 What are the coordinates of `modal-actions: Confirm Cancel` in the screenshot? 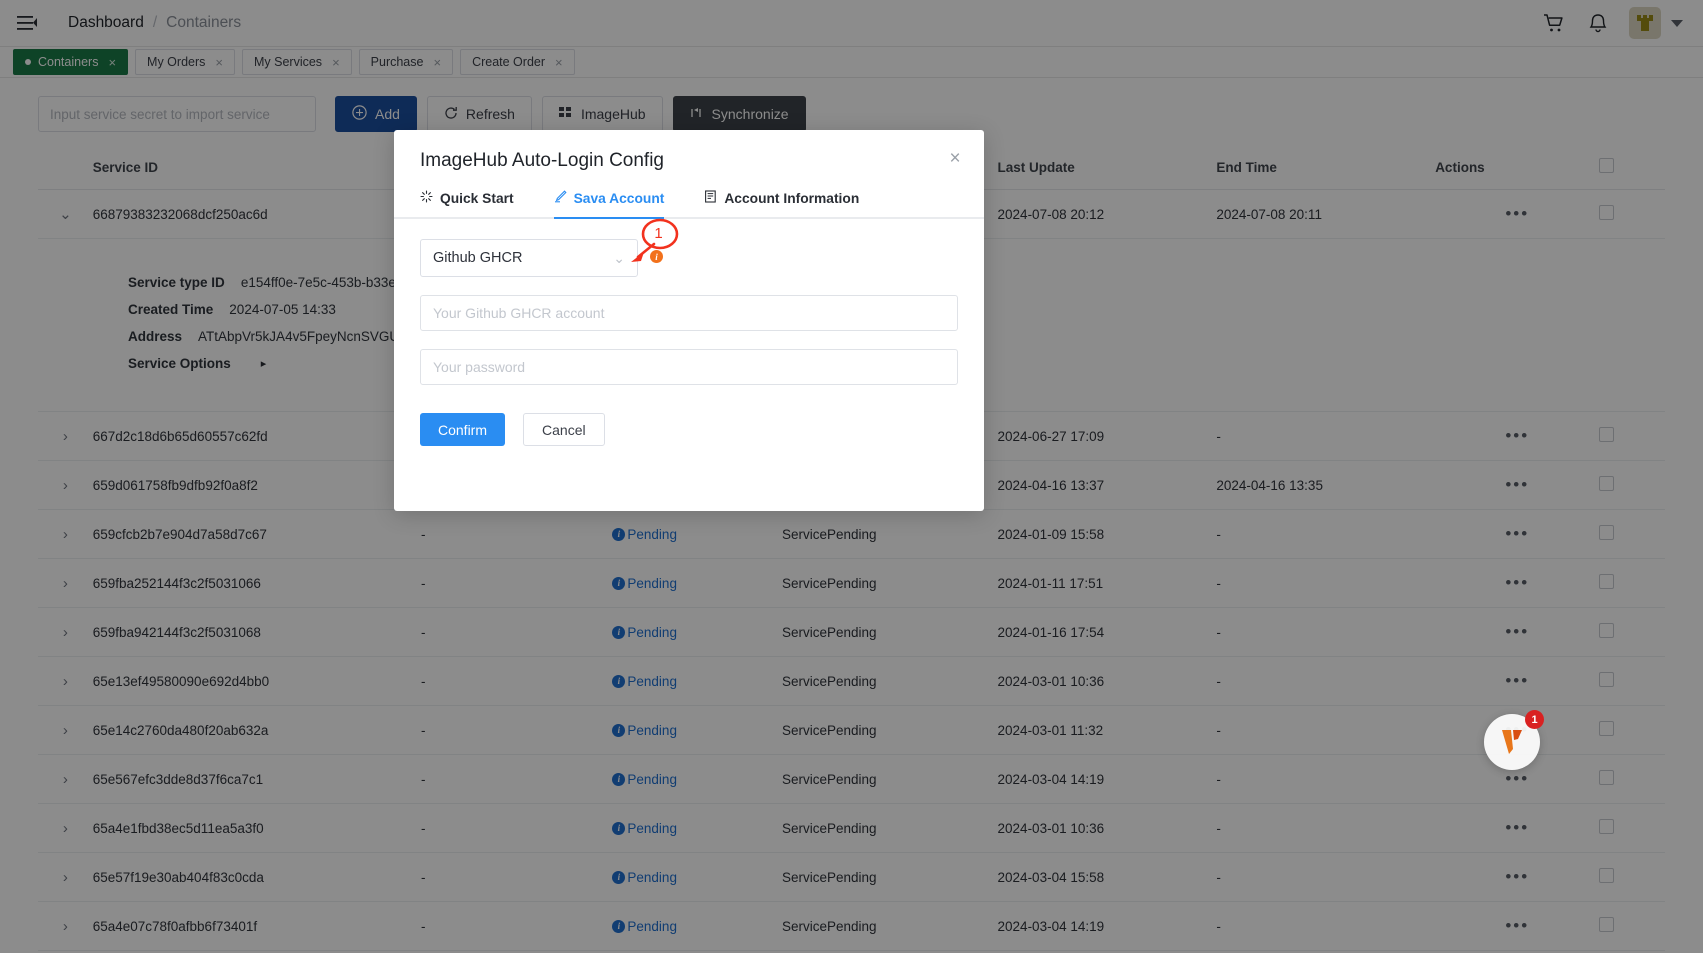 It's located at (689, 429).